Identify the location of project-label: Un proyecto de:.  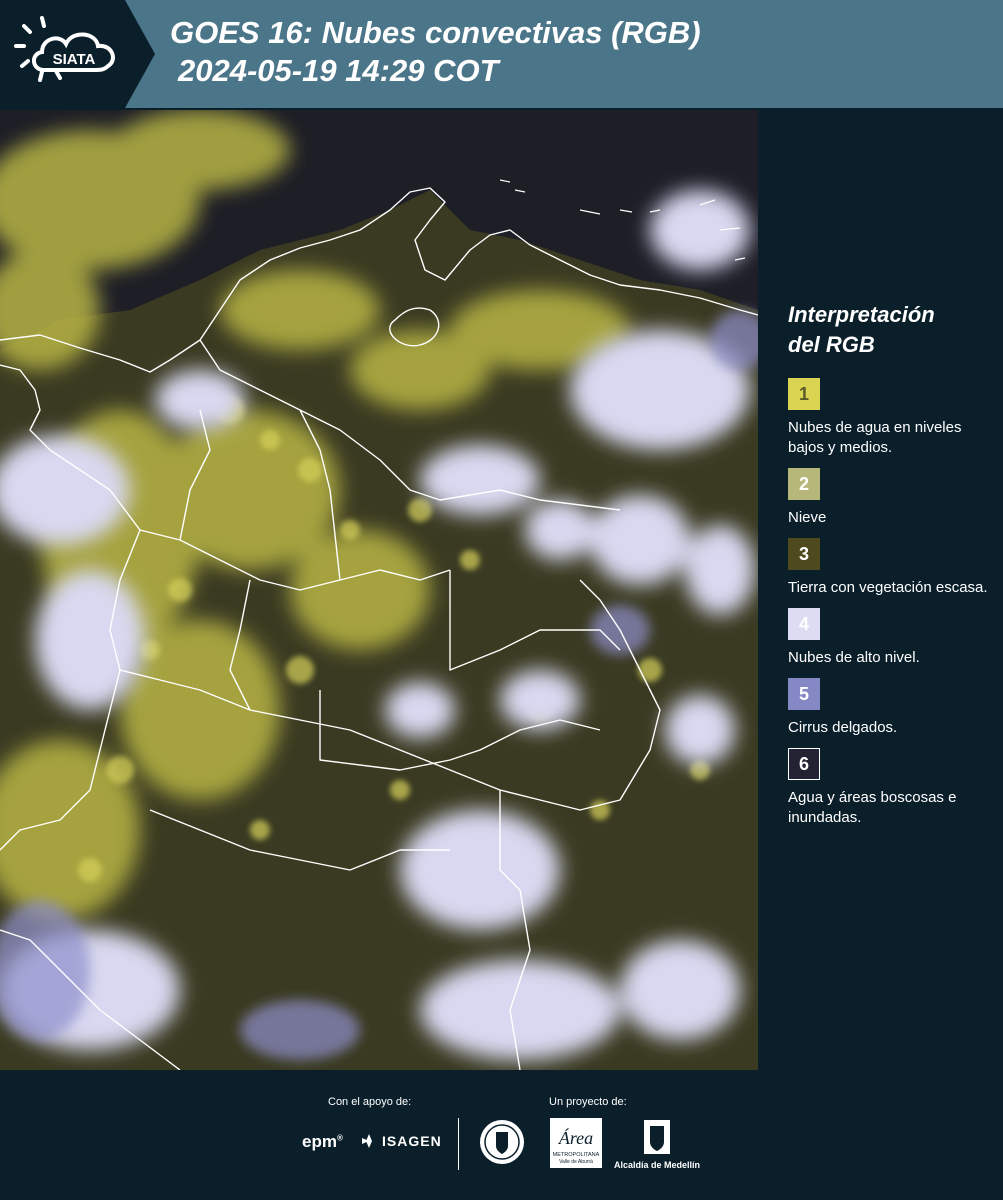
(588, 1102).